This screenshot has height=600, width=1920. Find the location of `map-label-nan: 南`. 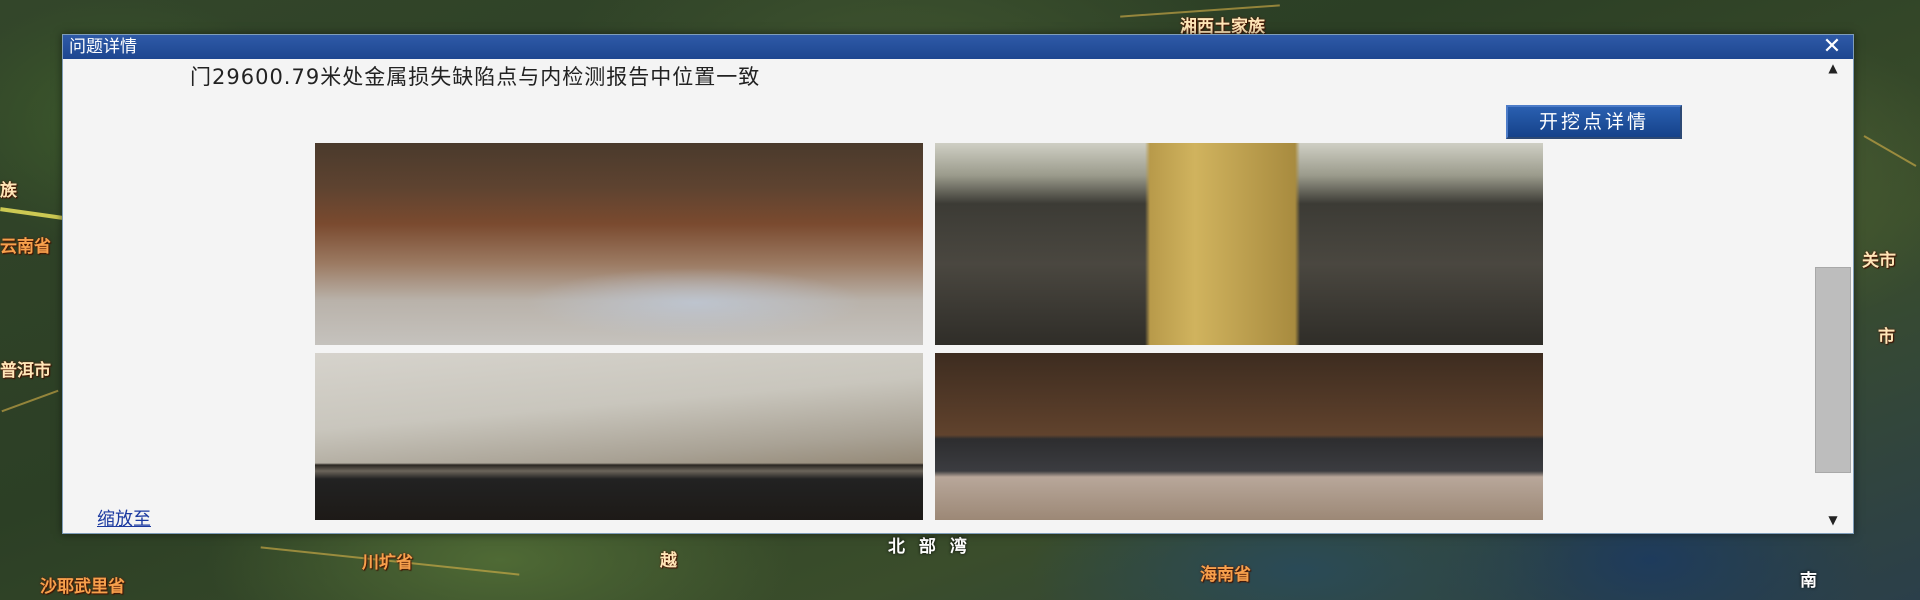

map-label-nan: 南 is located at coordinates (1808, 581).